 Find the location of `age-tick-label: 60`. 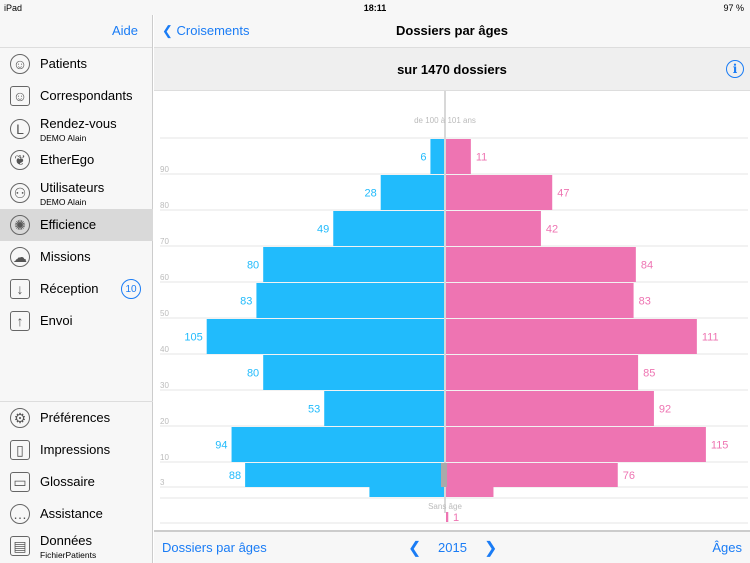

age-tick-label: 60 is located at coordinates (164, 277).